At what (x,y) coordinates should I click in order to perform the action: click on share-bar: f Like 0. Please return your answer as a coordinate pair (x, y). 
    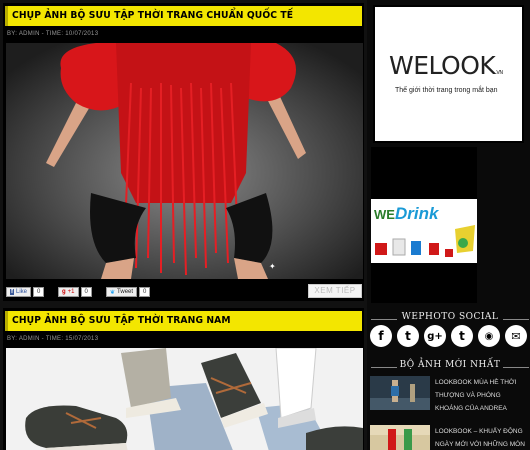
    Looking at the image, I should click on (25, 292).